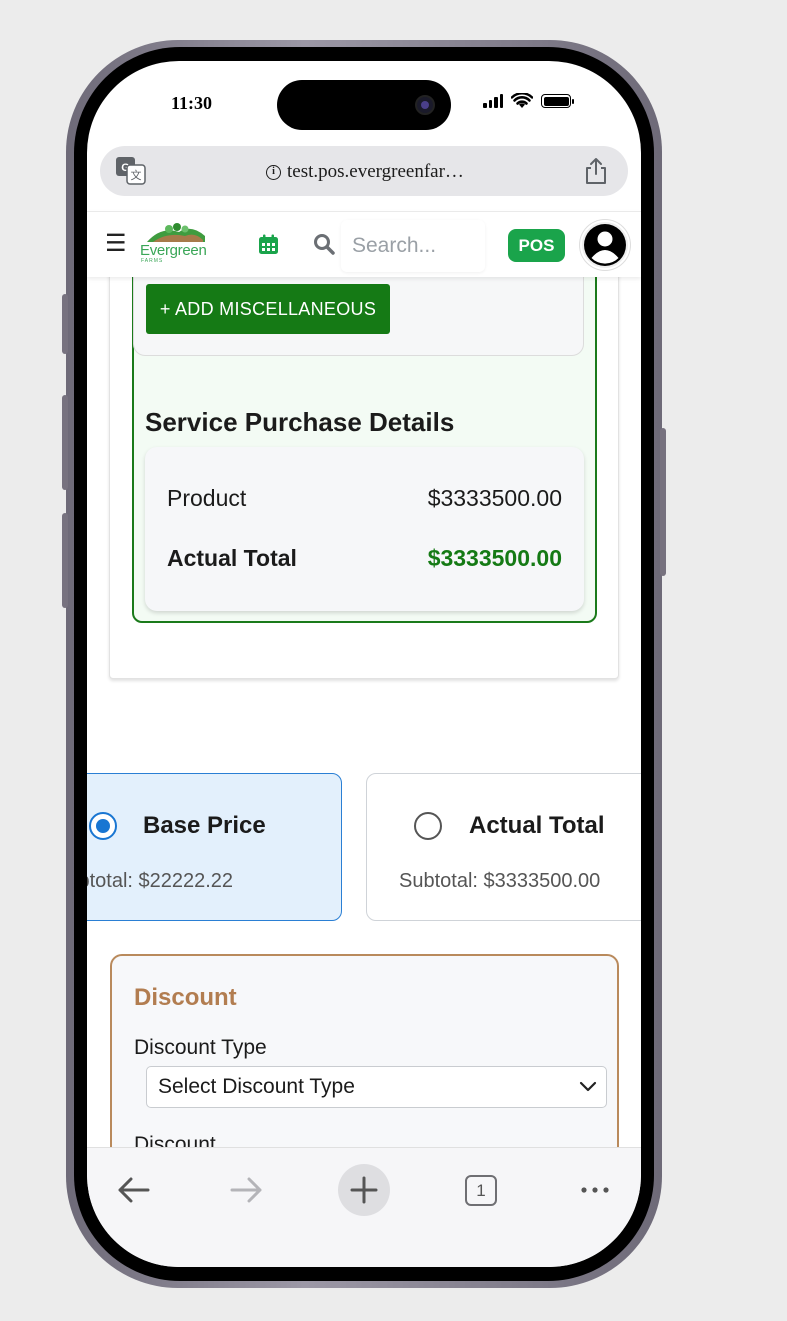  I want to click on tab-count: 1, so click(481, 1190).